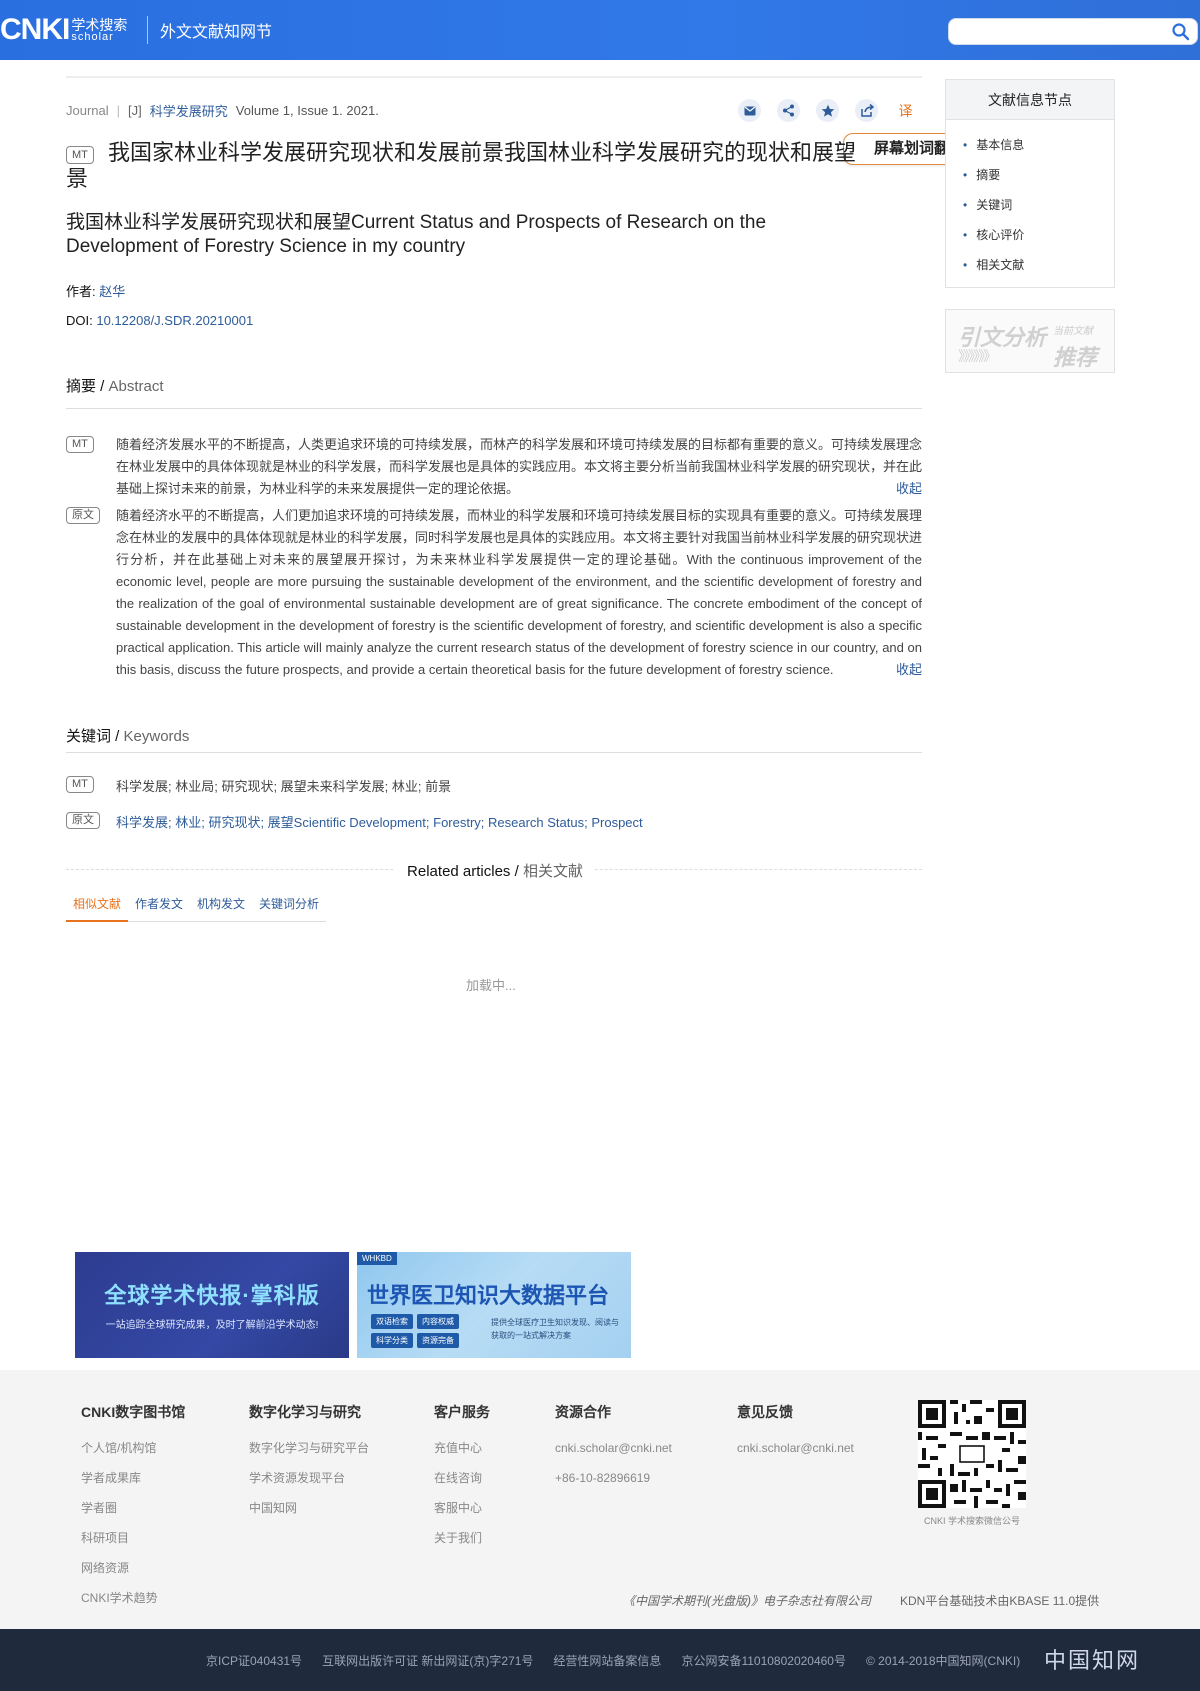 This screenshot has height=1691, width=1200. I want to click on footer-link: 科研项目, so click(133, 1545).